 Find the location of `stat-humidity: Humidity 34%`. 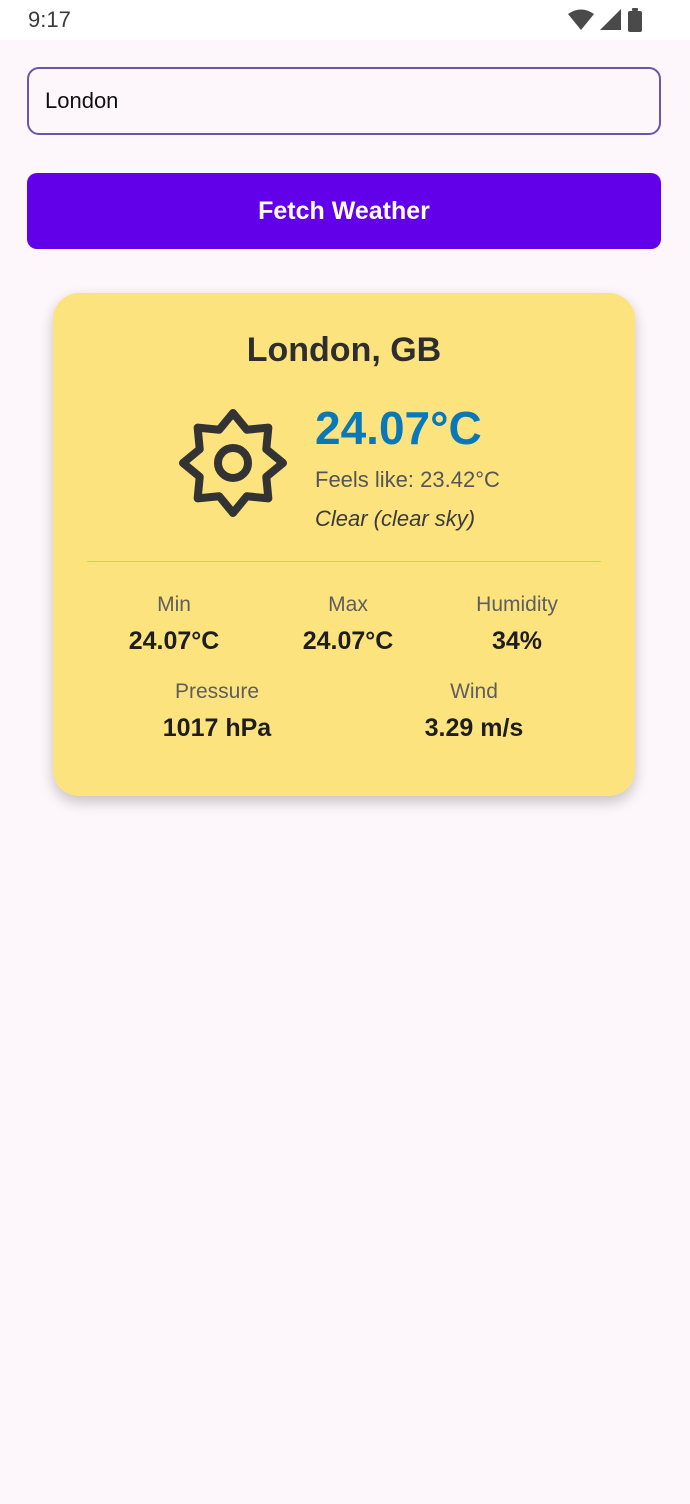

stat-humidity: Humidity 34% is located at coordinates (517, 624).